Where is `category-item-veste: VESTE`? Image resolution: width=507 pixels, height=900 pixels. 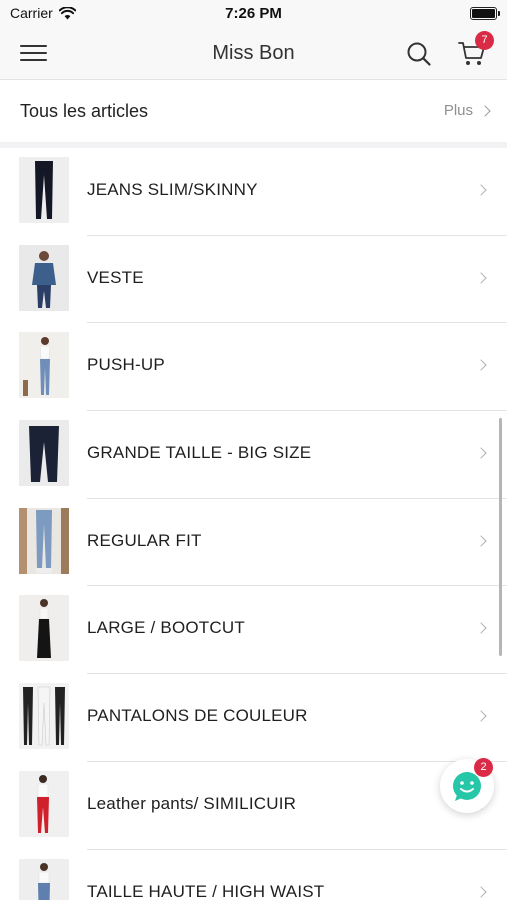
category-item-veste: VESTE is located at coordinates (253, 280).